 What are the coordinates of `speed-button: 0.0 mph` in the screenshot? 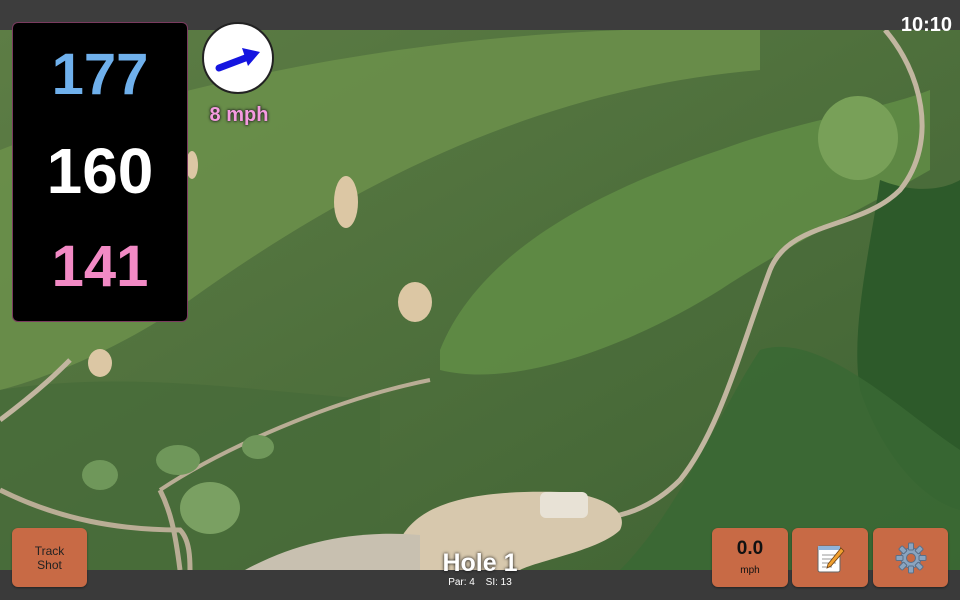 It's located at (750, 557).